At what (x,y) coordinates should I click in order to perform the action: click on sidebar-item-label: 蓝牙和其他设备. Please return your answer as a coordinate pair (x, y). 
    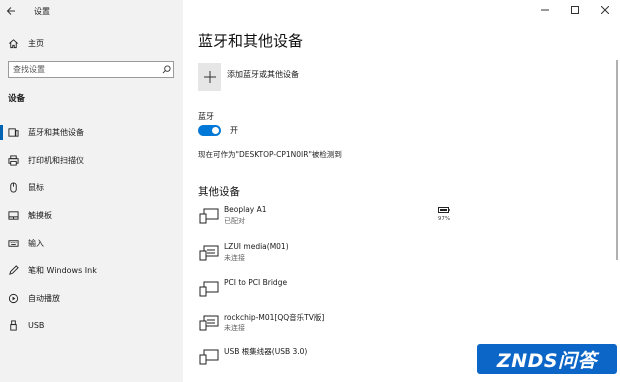
    Looking at the image, I should click on (56, 133).